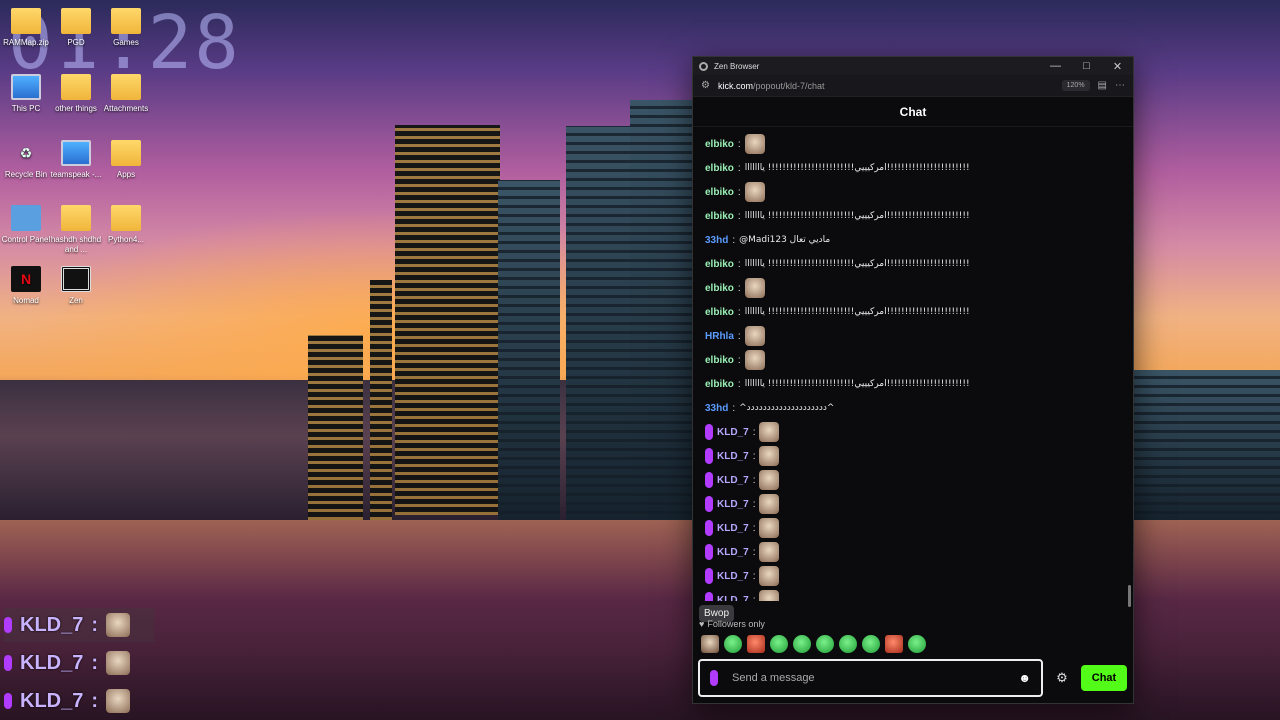 This screenshot has height=720, width=1280. Describe the element at coordinates (118, 701) in the screenshot. I see `cat-emote-icon` at that location.